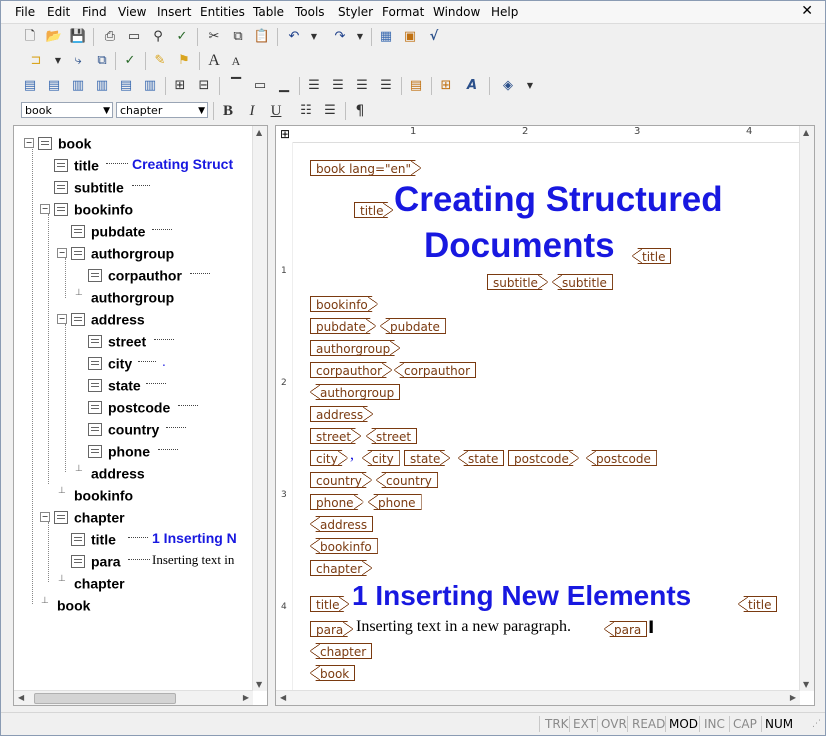  I want to click on tag-phone-open: phone, so click(337, 502).